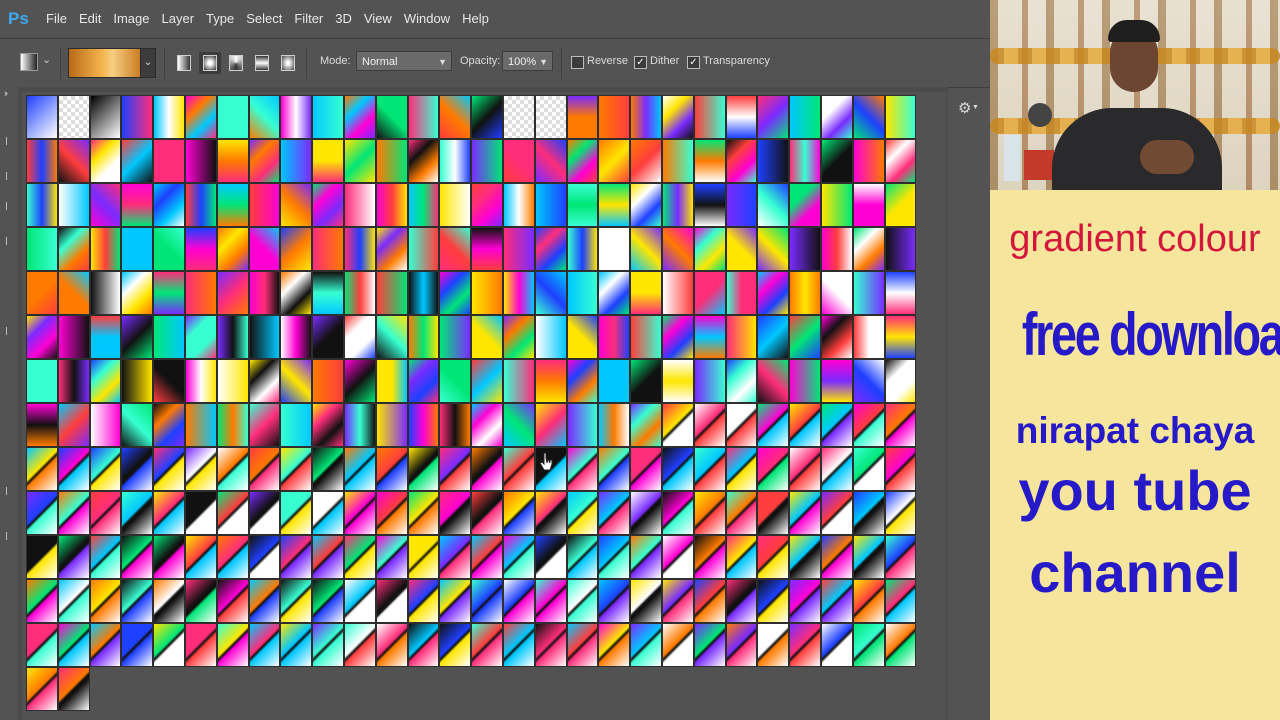 Image resolution: width=1280 pixels, height=720 pixels. Describe the element at coordinates (9, 206) in the screenshot. I see `tool-handle` at that location.